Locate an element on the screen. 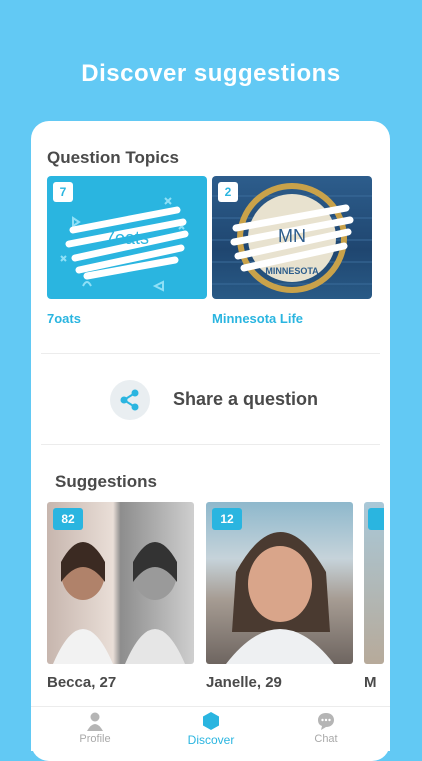  tab-profile: Profile is located at coordinates (95, 728).